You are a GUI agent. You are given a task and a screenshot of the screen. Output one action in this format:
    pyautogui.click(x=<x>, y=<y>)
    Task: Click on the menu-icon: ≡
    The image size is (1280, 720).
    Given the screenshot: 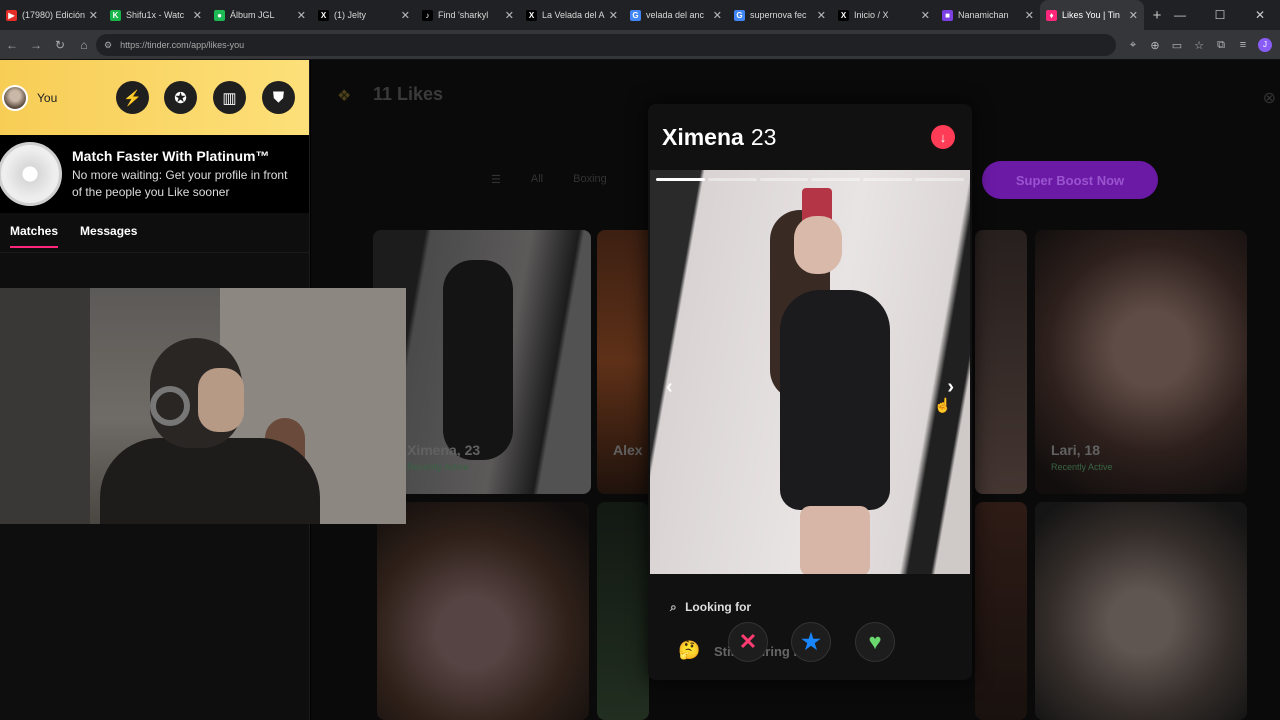 What is the action you would take?
    pyautogui.click(x=1243, y=45)
    